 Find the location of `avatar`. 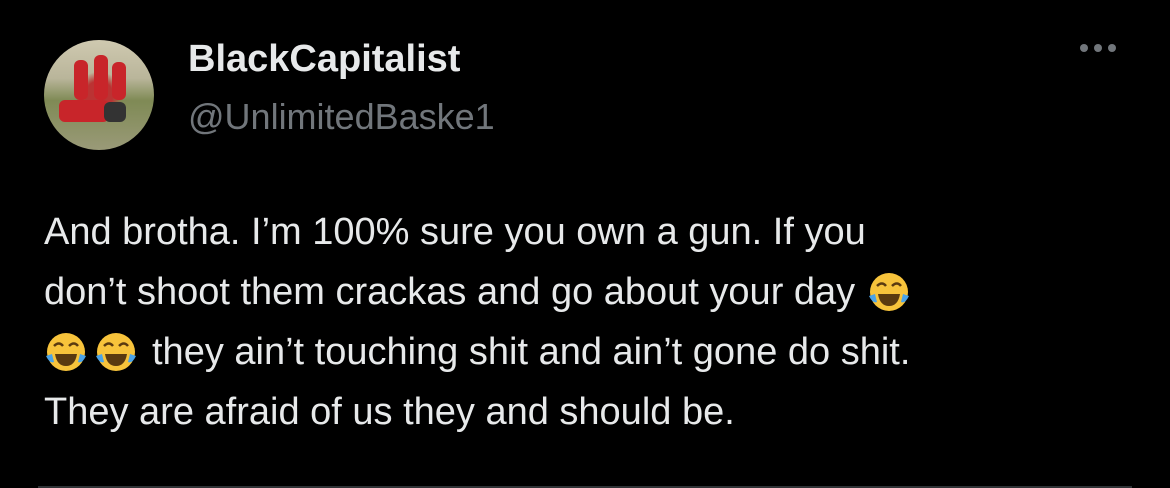

avatar is located at coordinates (99, 95).